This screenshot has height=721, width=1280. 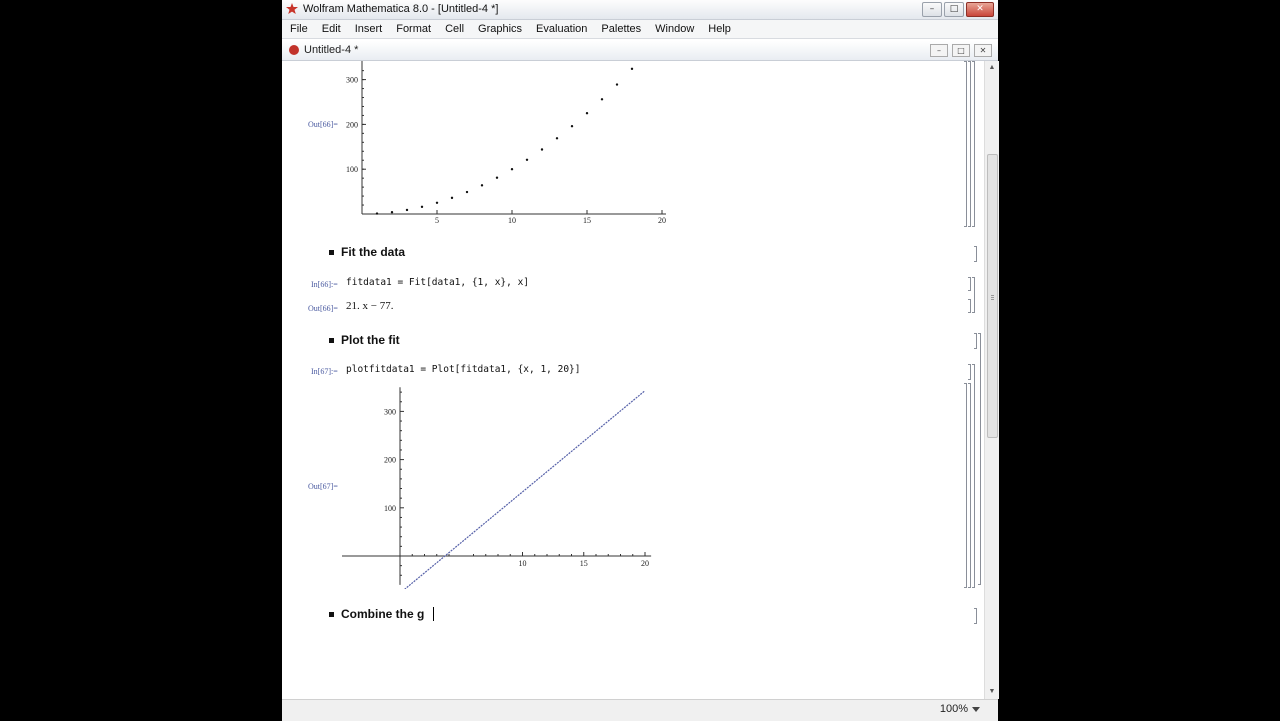 What do you see at coordinates (954, 9) in the screenshot?
I see `maximize-button: □` at bounding box center [954, 9].